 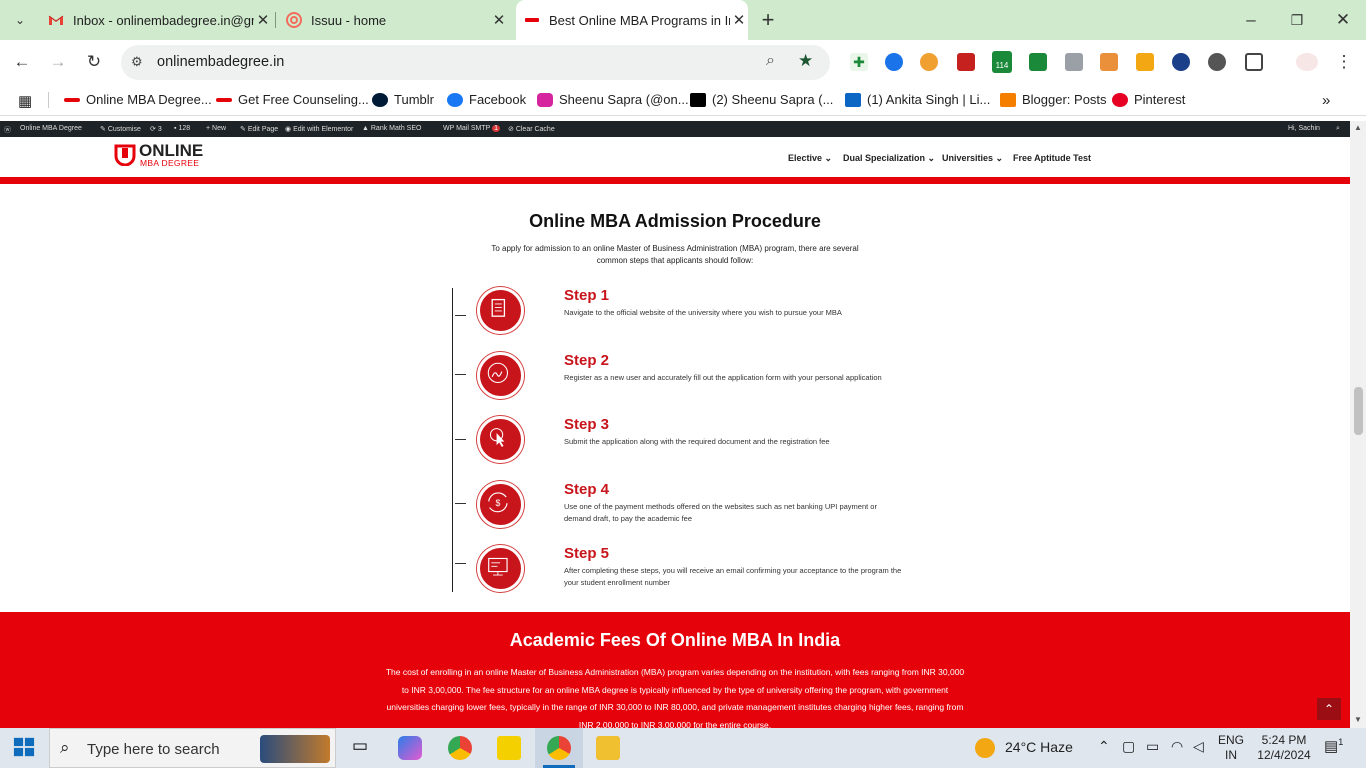 I want to click on wordpress-icon: ⓦ, so click(x=7, y=130).